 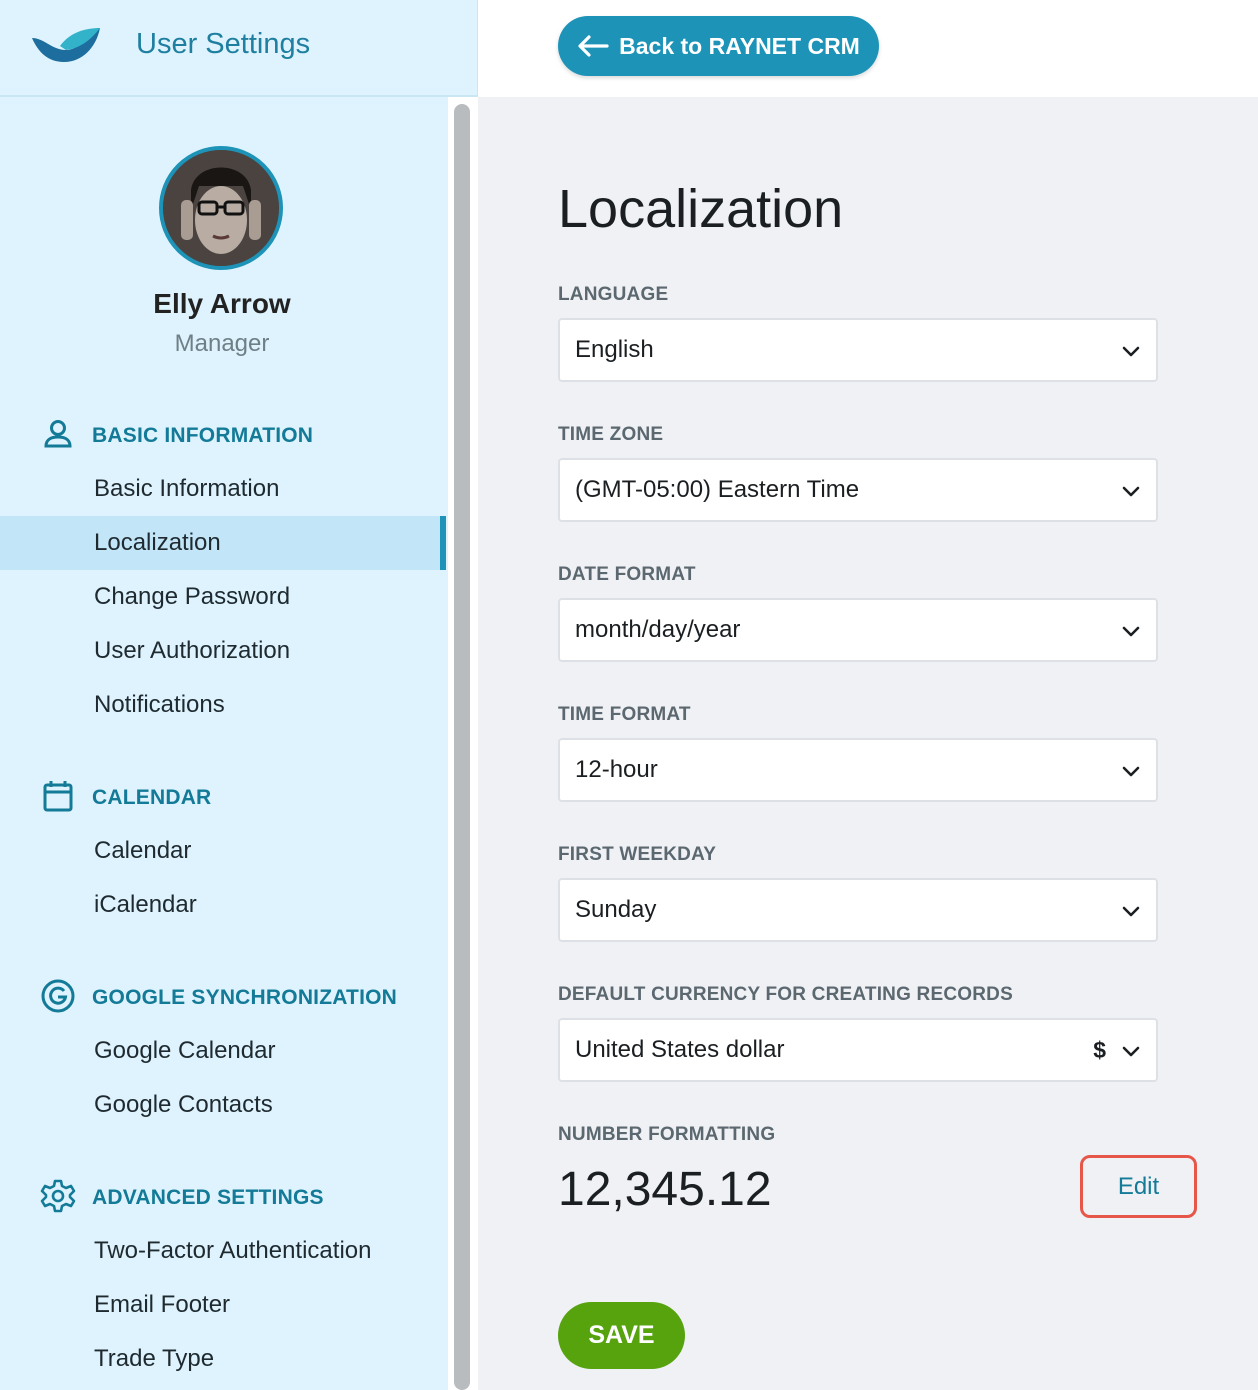 I want to click on language-value: English, so click(x=614, y=349).